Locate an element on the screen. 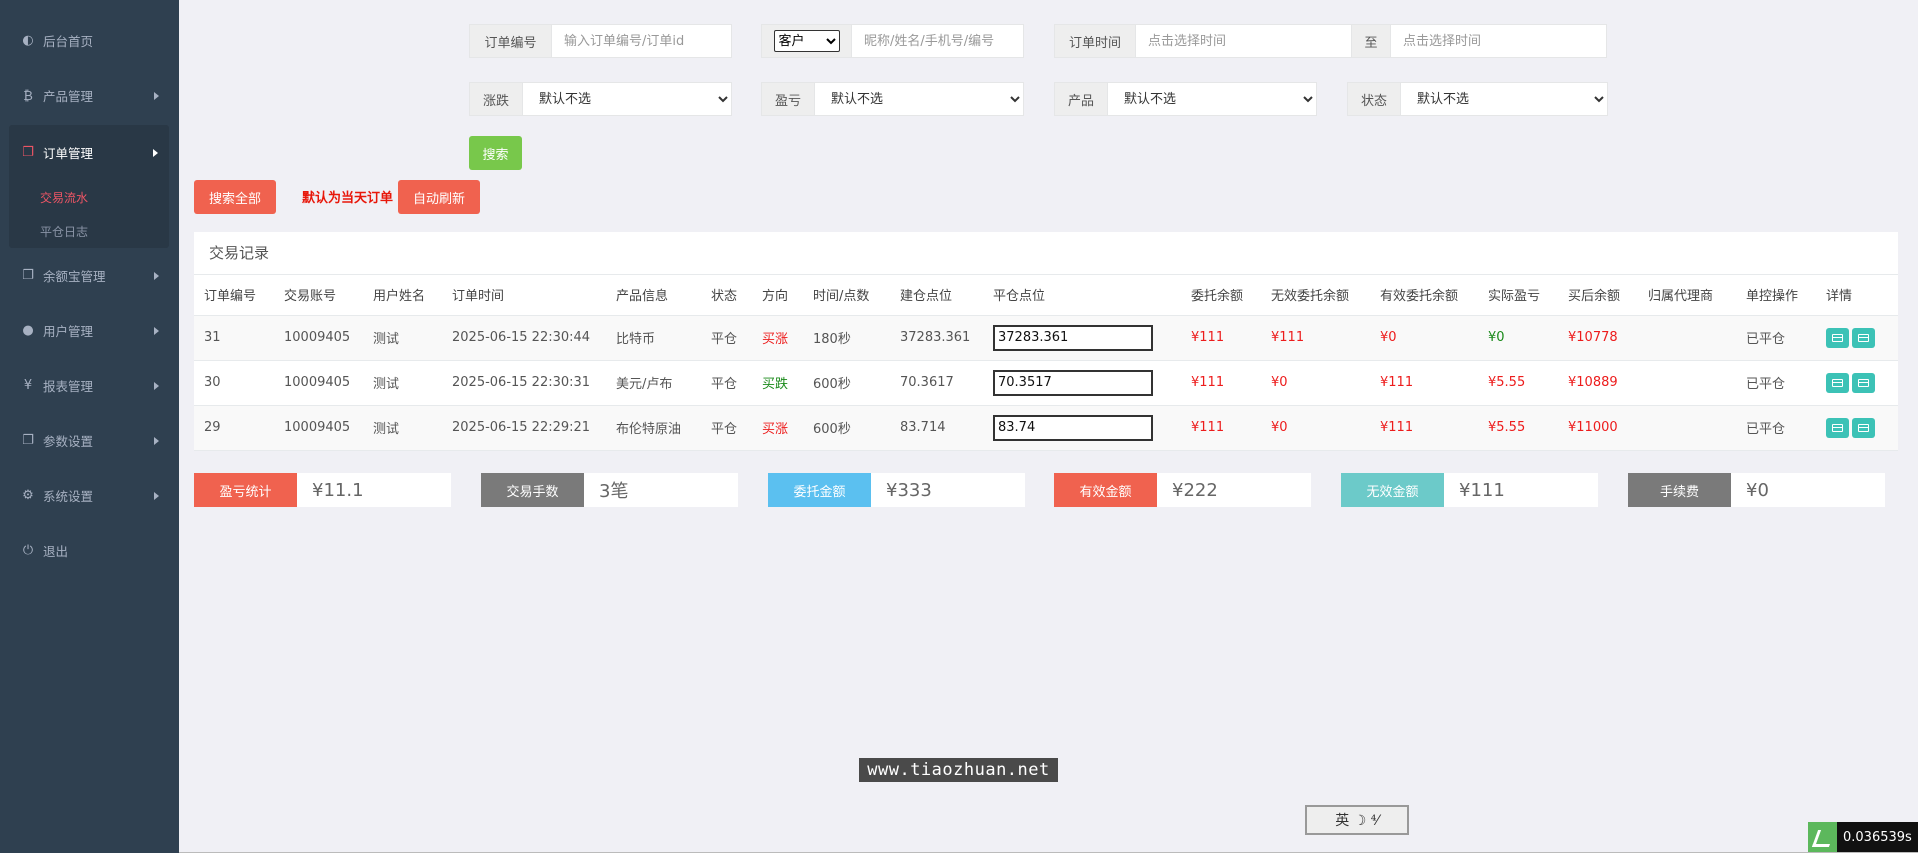  order-time-label: 订单时间 is located at coordinates (1095, 41).